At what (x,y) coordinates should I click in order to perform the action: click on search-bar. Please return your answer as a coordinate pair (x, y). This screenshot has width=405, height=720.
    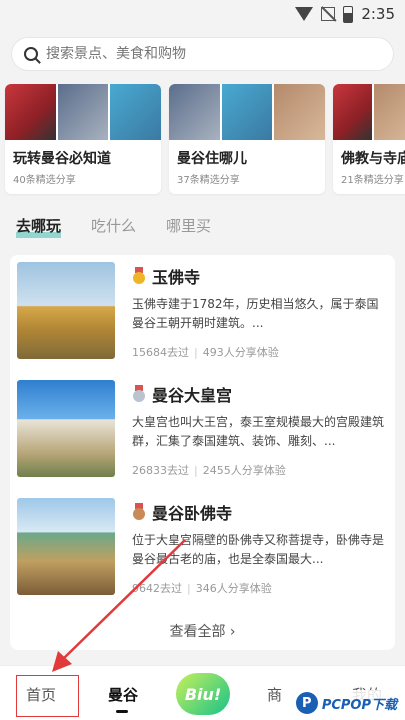
    Looking at the image, I should click on (202, 54).